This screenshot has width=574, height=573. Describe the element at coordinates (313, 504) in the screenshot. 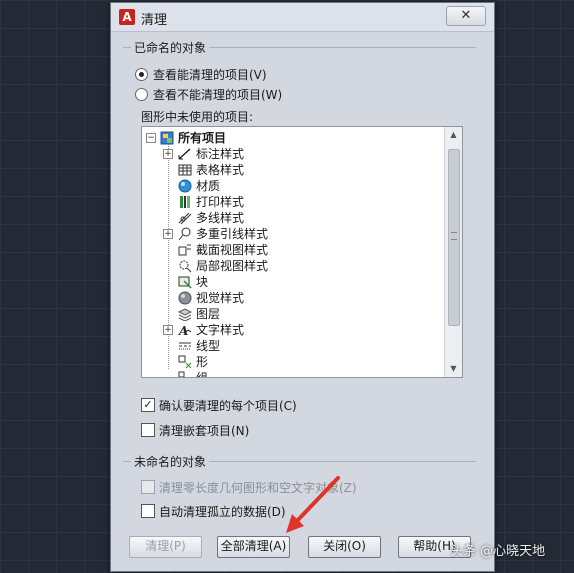

I see `annotation-arrow-icon` at that location.